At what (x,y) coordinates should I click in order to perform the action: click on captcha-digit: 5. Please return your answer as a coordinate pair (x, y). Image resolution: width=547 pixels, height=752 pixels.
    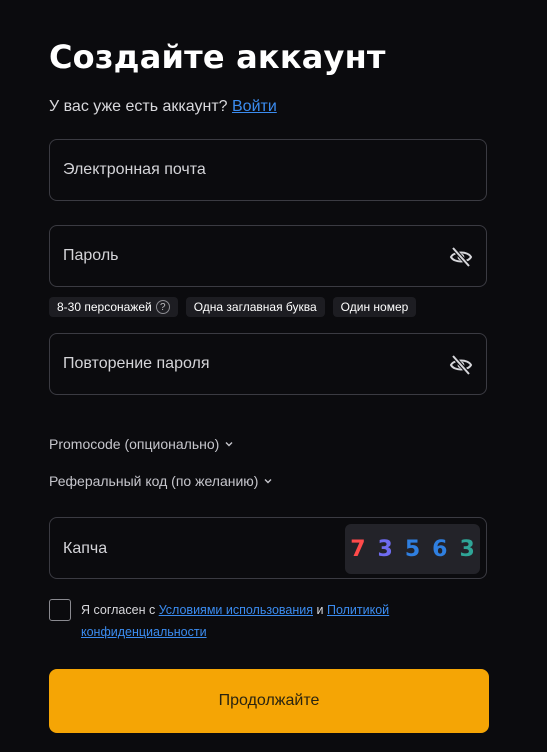
    Looking at the image, I should click on (412, 549).